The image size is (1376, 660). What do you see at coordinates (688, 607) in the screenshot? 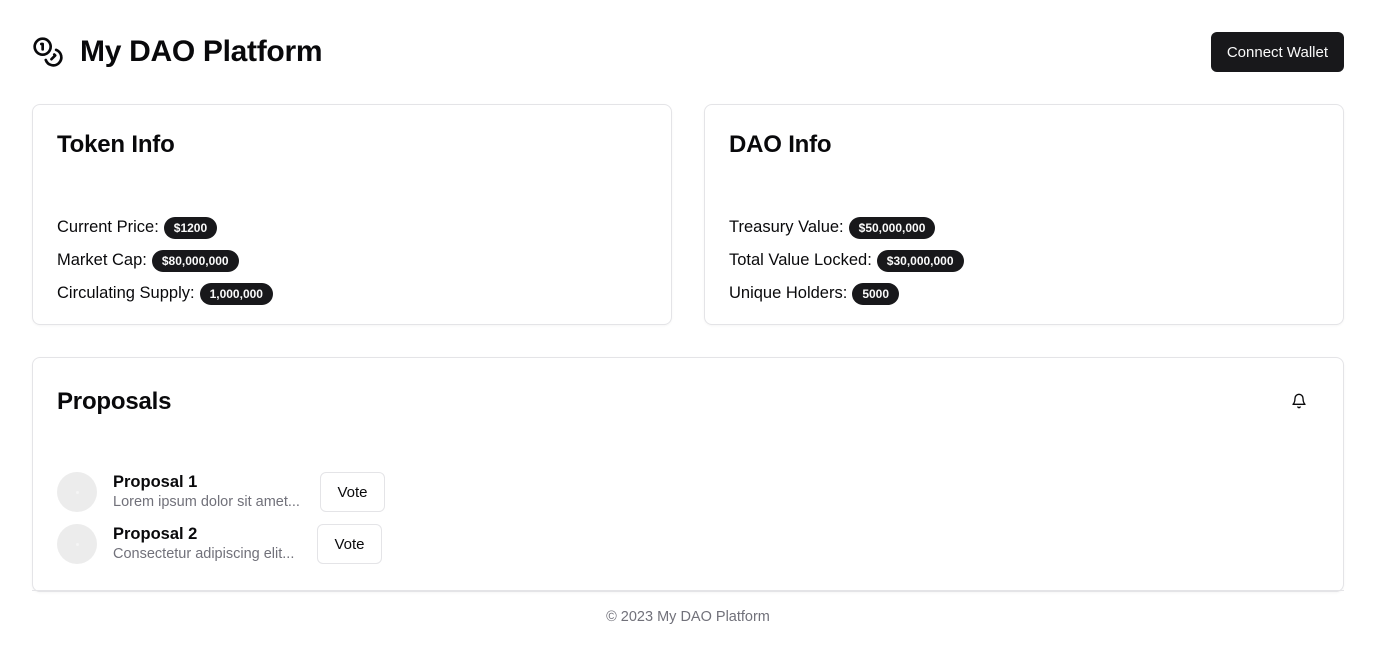
I see `footer: © 2023 My DAO Platform` at bounding box center [688, 607].